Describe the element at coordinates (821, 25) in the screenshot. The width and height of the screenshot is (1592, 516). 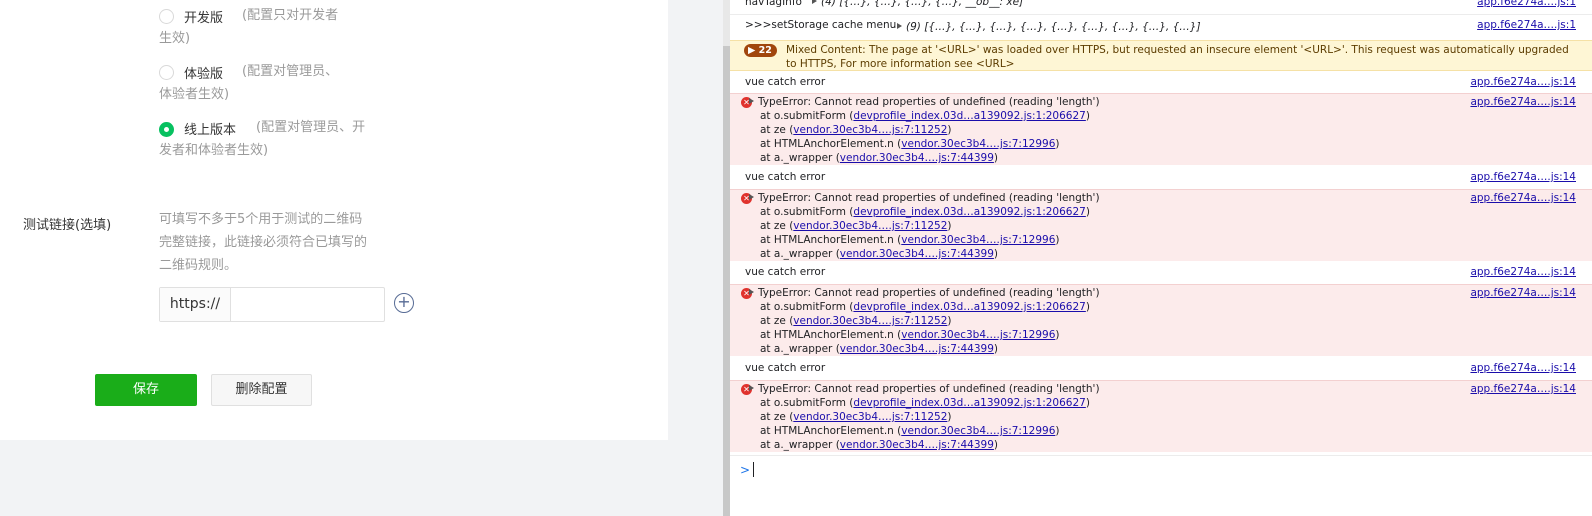
I see `log-label: >>>setStorage cache menu` at that location.